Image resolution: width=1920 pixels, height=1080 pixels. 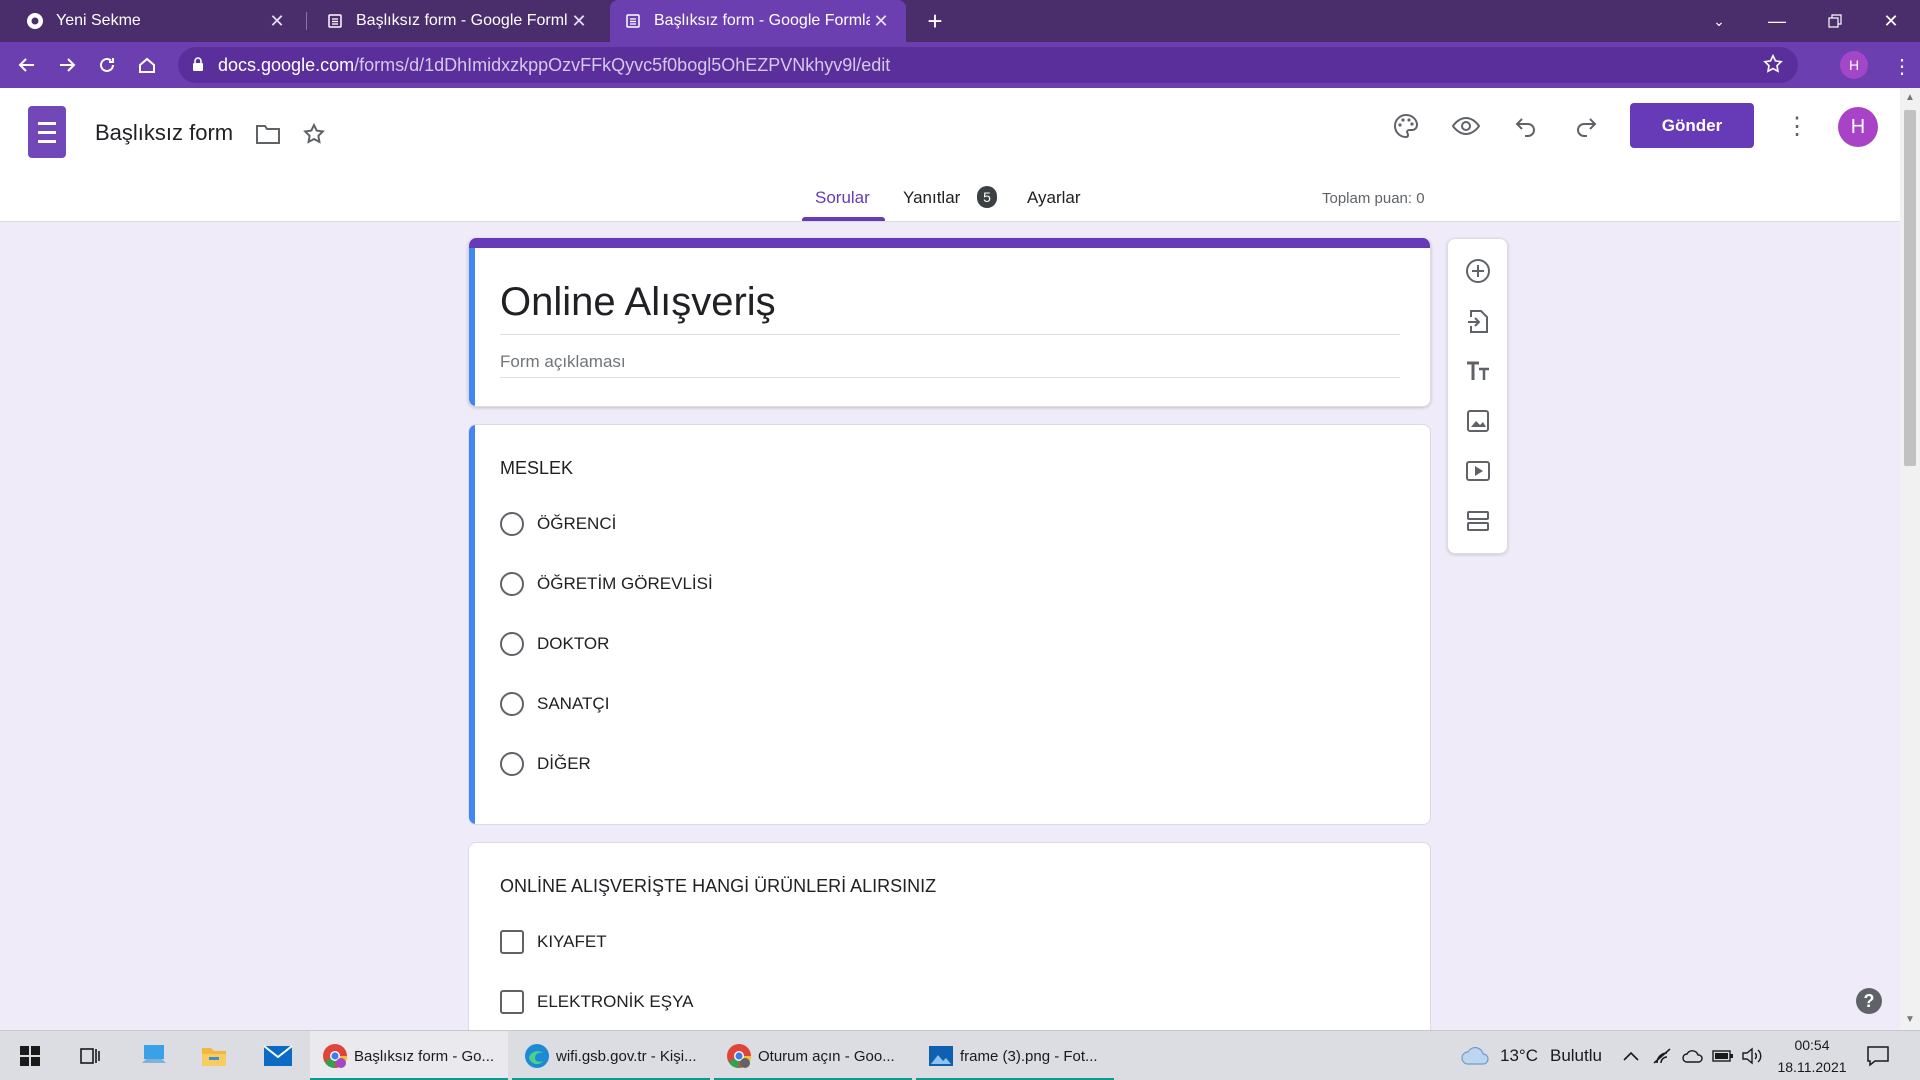 I want to click on more-options-icon: ⋮, so click(x=1797, y=126).